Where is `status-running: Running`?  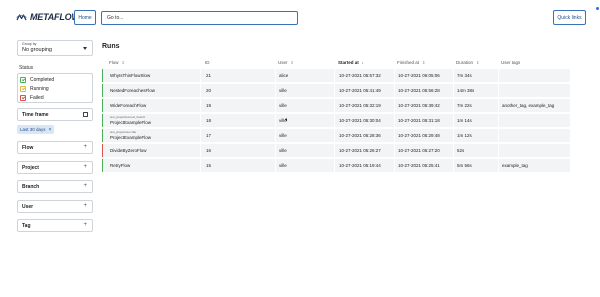 status-running: Running is located at coordinates (34, 89).